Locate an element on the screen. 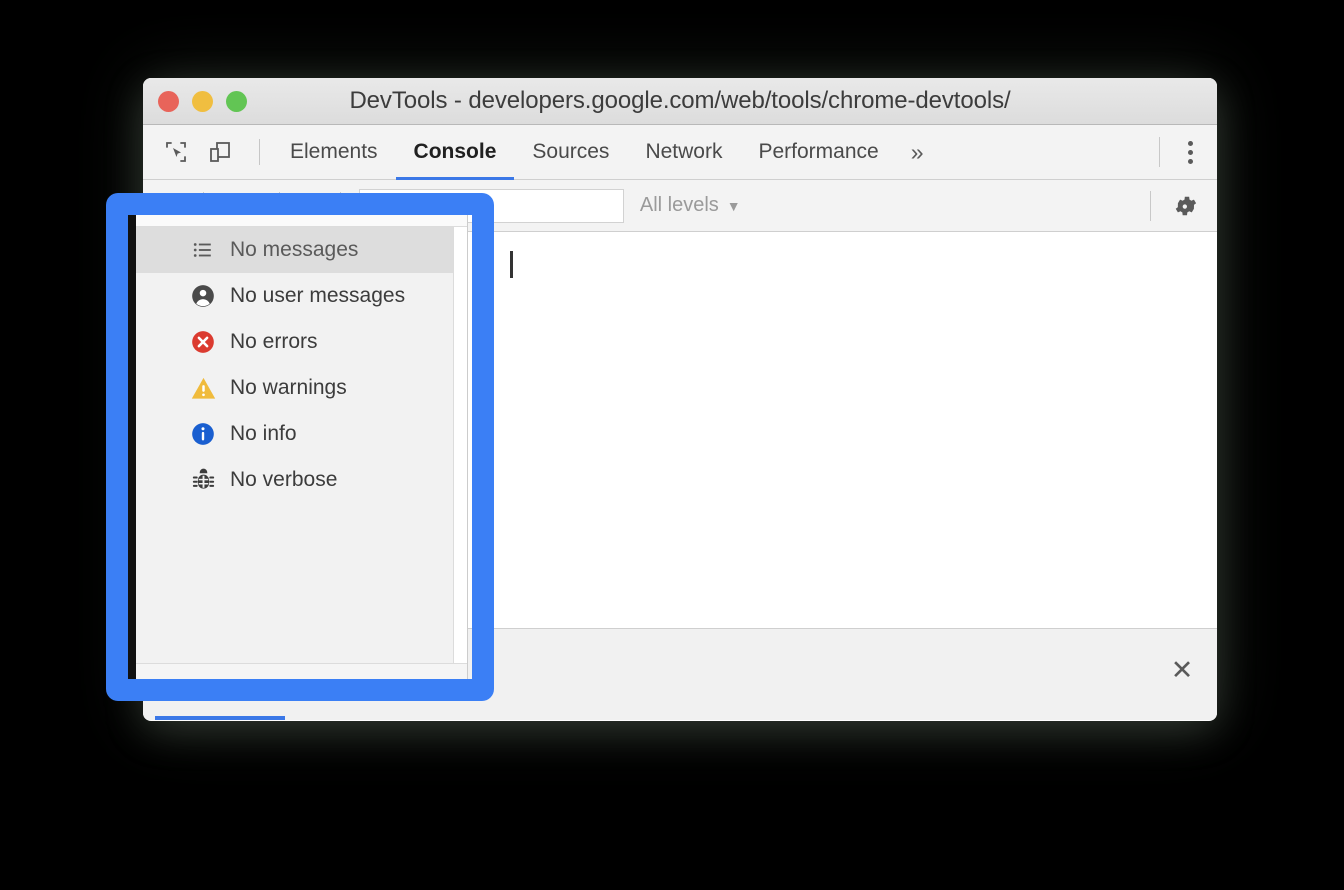 The width and height of the screenshot is (1344, 890). menu-scrollbar-track is located at coordinates (460, 445).